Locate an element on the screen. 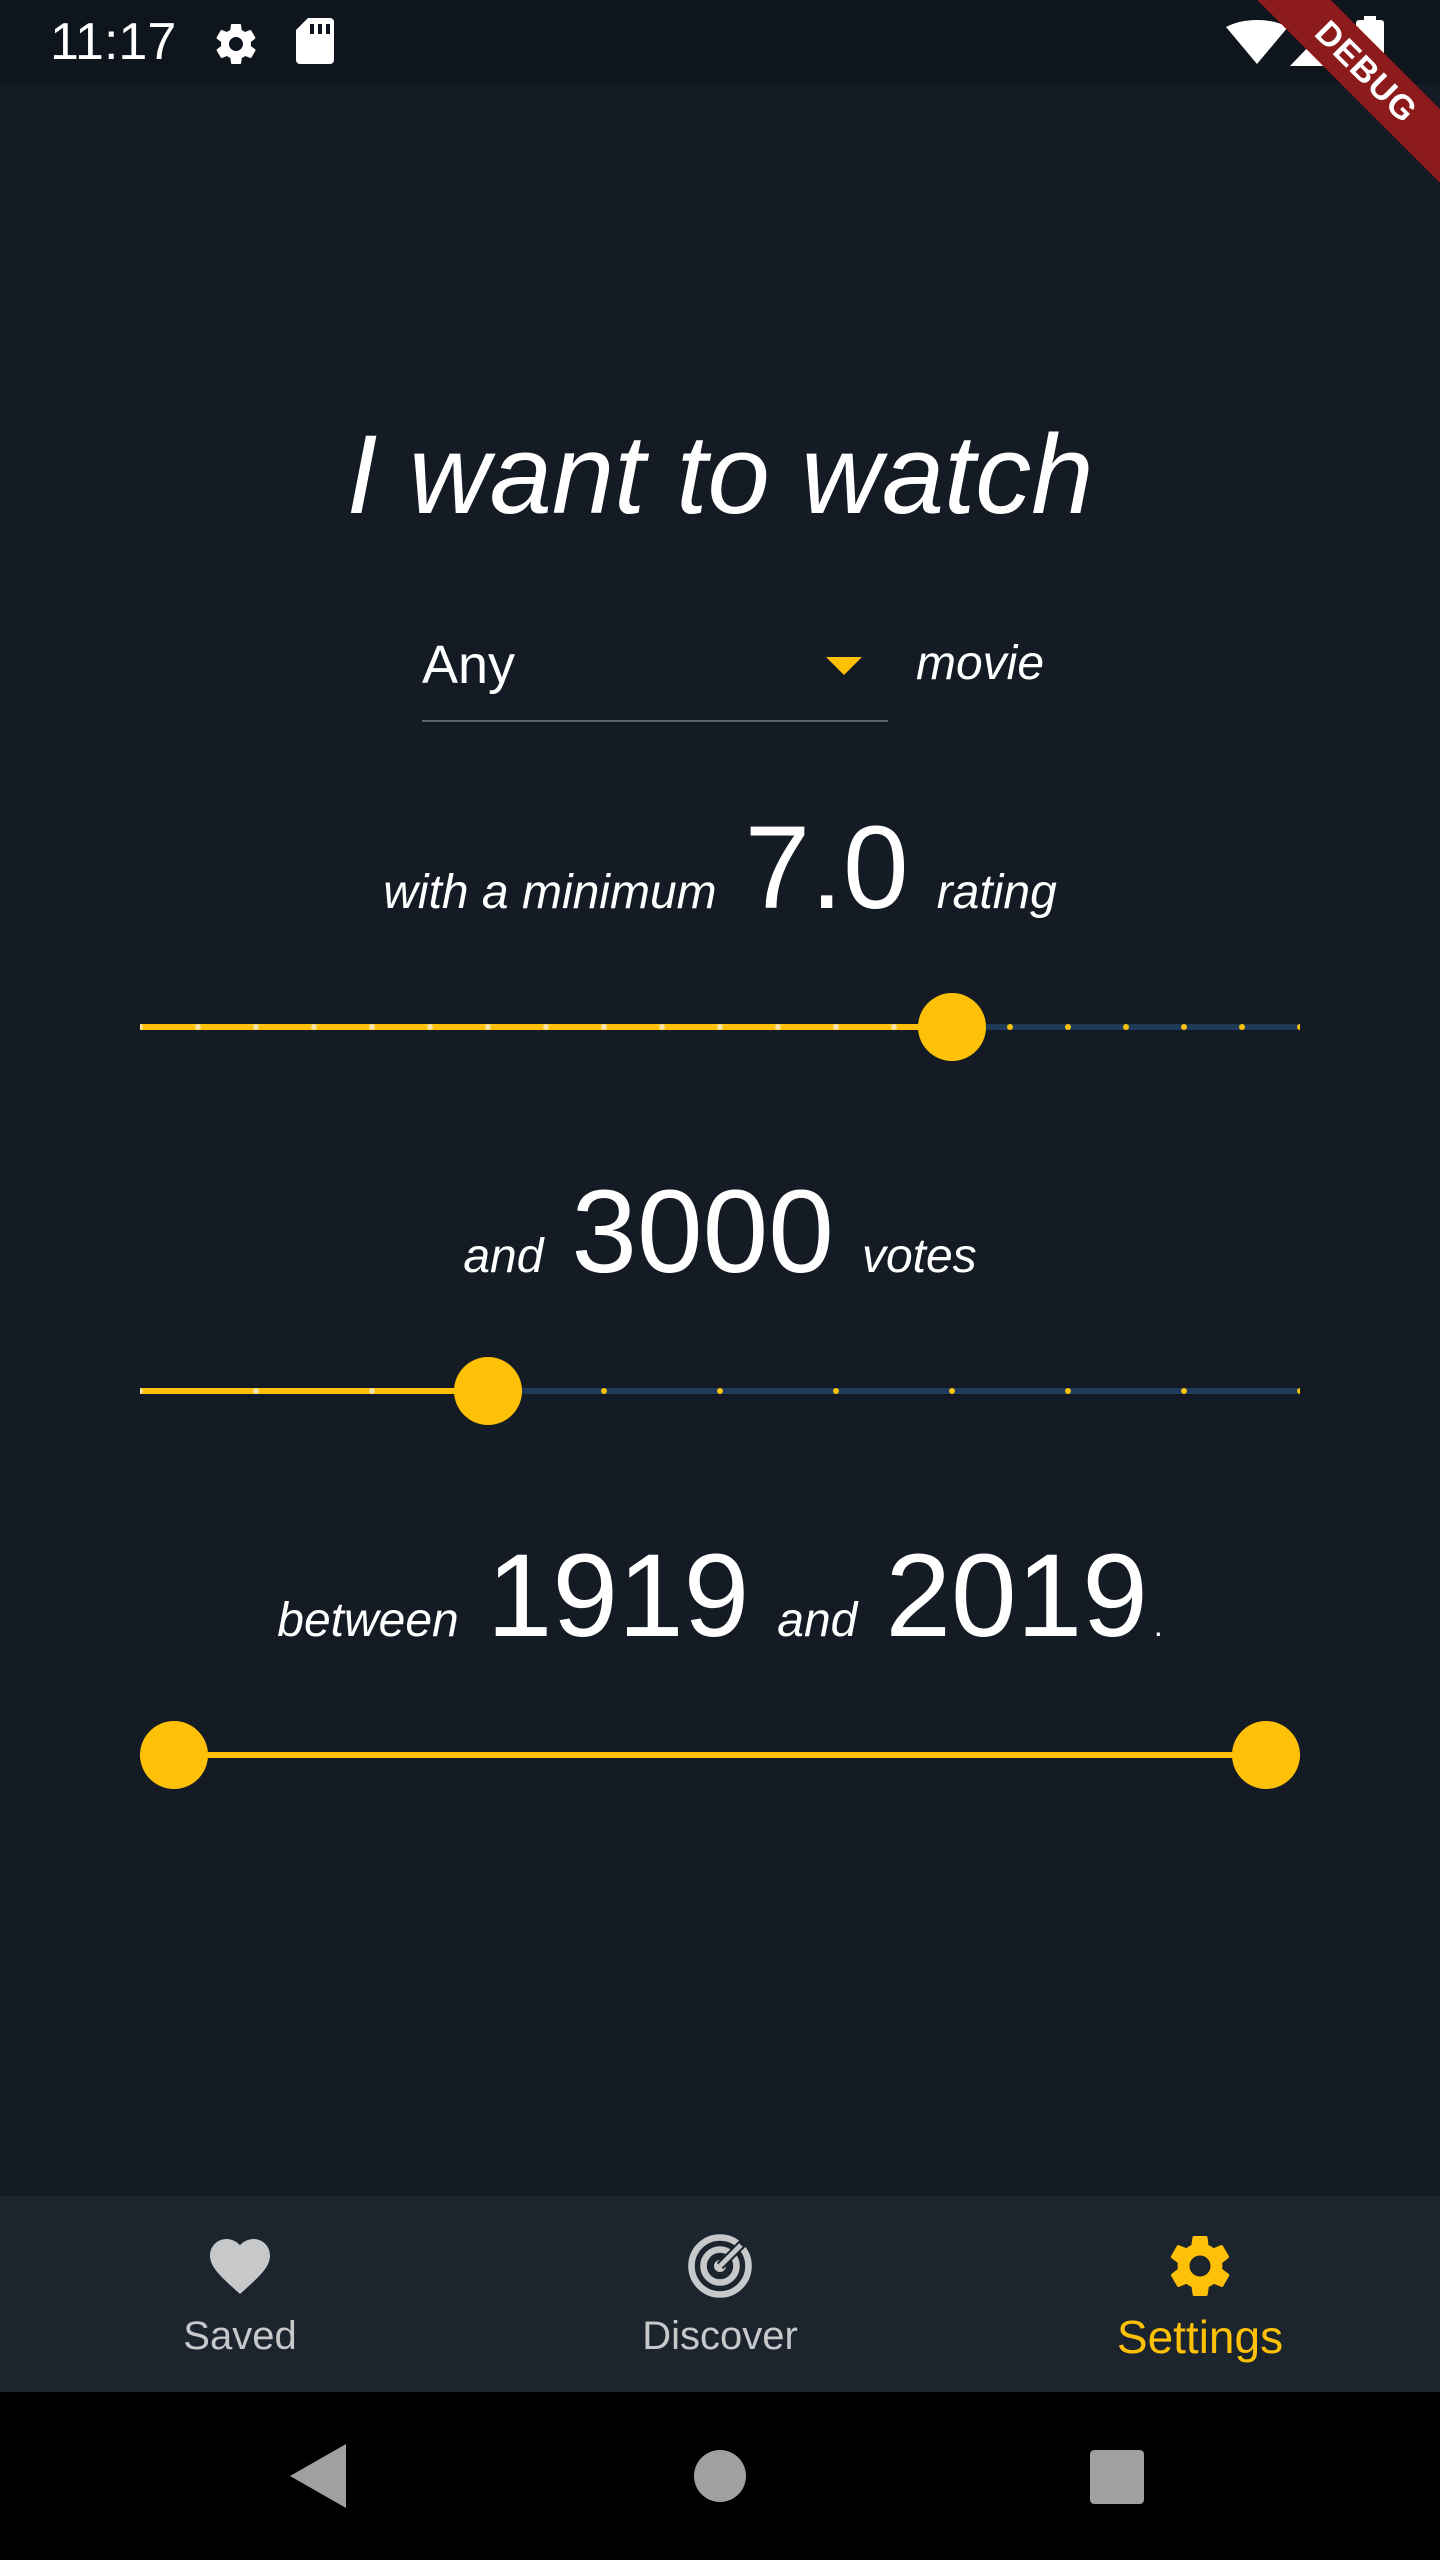  dropdown-arrow-icon is located at coordinates (844, 666).